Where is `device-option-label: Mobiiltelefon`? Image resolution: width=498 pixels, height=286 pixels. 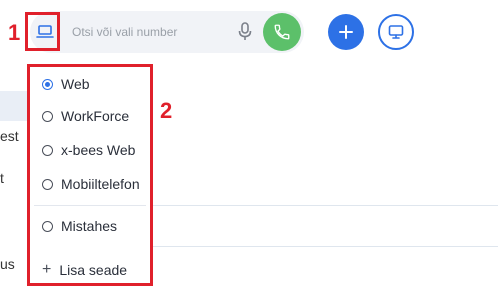 device-option-label: Mobiiltelefon is located at coordinates (100, 184).